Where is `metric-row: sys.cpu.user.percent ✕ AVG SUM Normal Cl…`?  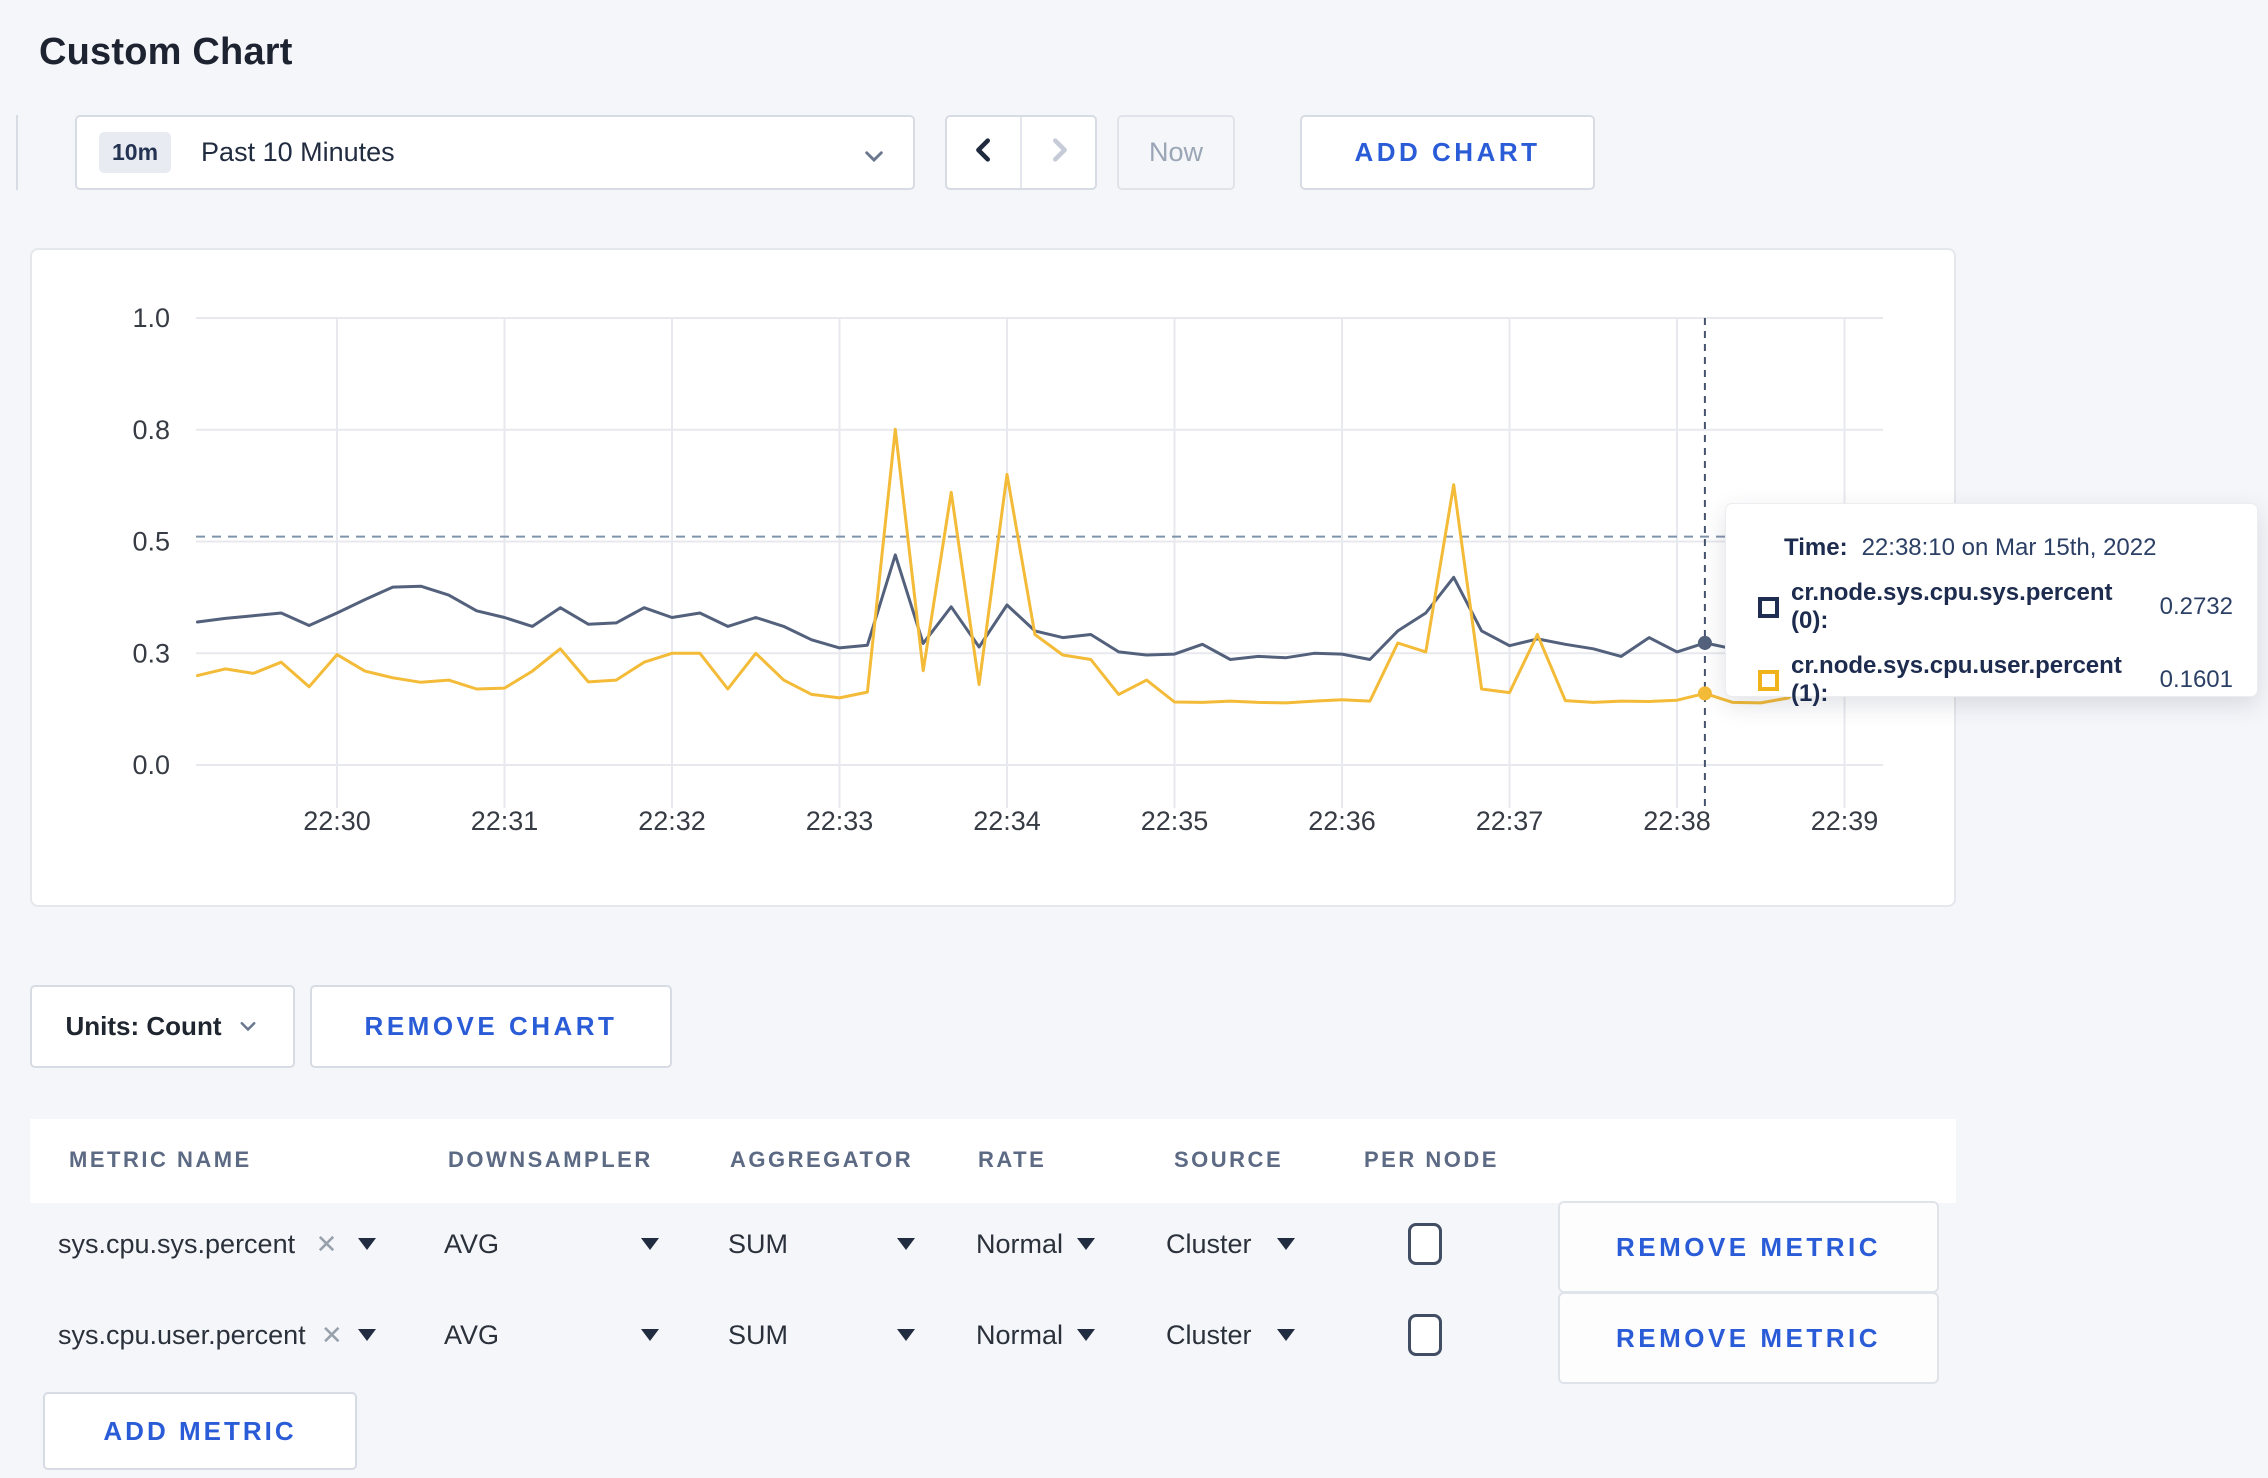
metric-row: sys.cpu.user.percent ✕ AVG SUM Normal Cl… is located at coordinates (1134, 1338).